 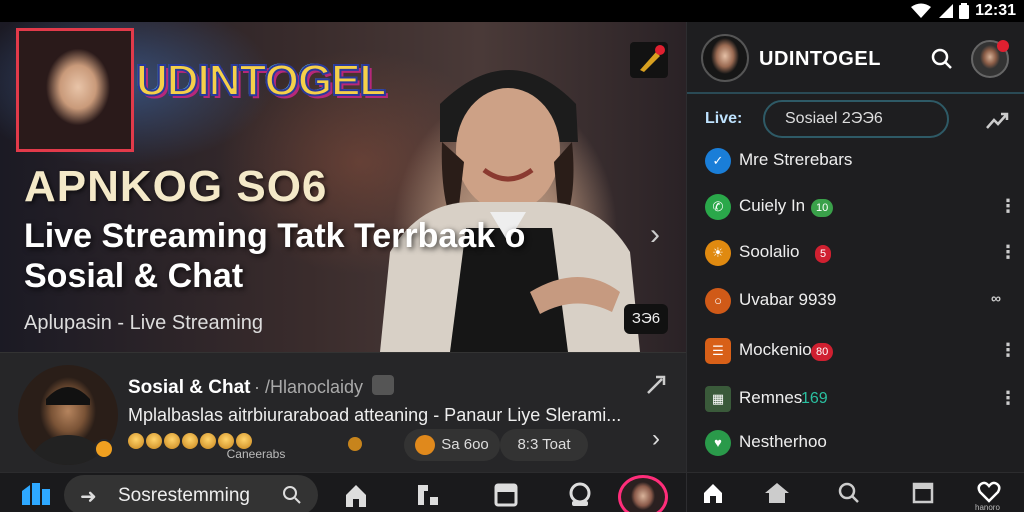 What do you see at coordinates (176, 186) in the screenshot?
I see `hero-subtitle: APNKOG SO6` at bounding box center [176, 186].